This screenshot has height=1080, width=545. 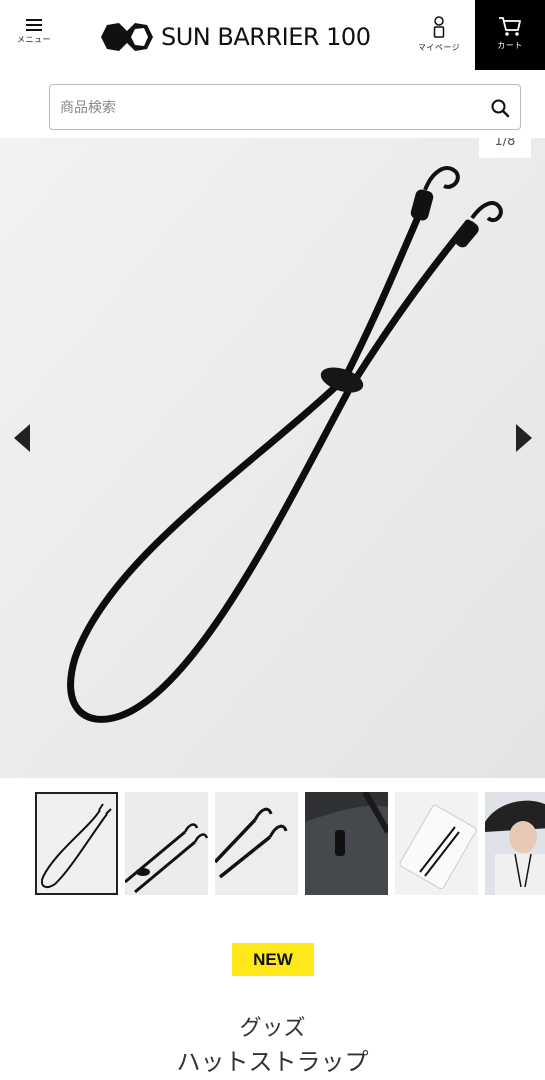 I want to click on cart-icon, so click(x=510, y=26).